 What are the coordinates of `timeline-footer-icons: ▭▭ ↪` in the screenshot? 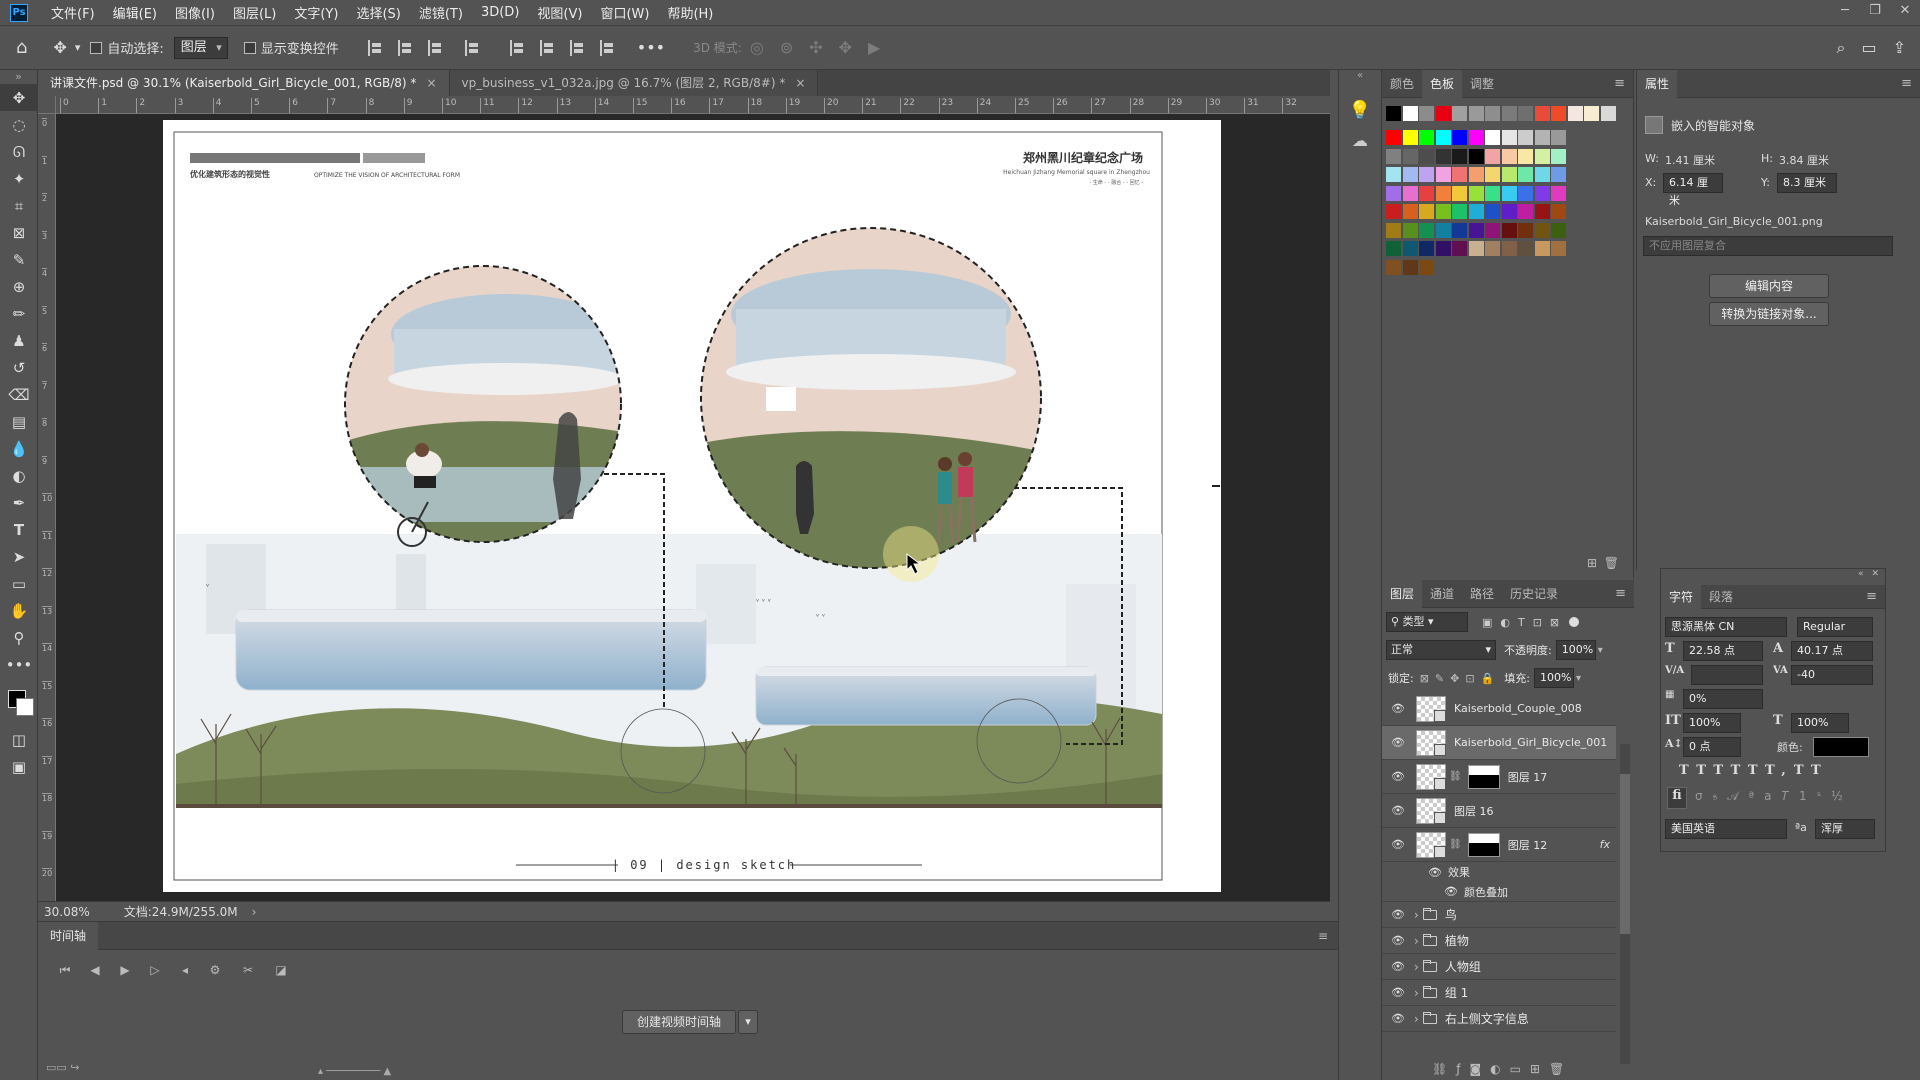 It's located at (63, 1067).